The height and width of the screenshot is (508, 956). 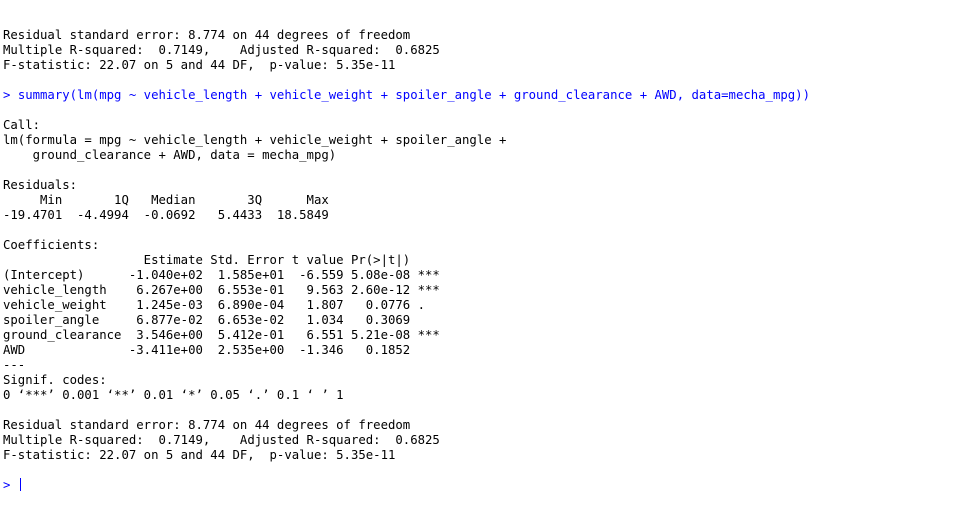 I want to click on coefficients-column-header: Estimate Std. Error t value Pr(>|t|), so click(x=221, y=260).